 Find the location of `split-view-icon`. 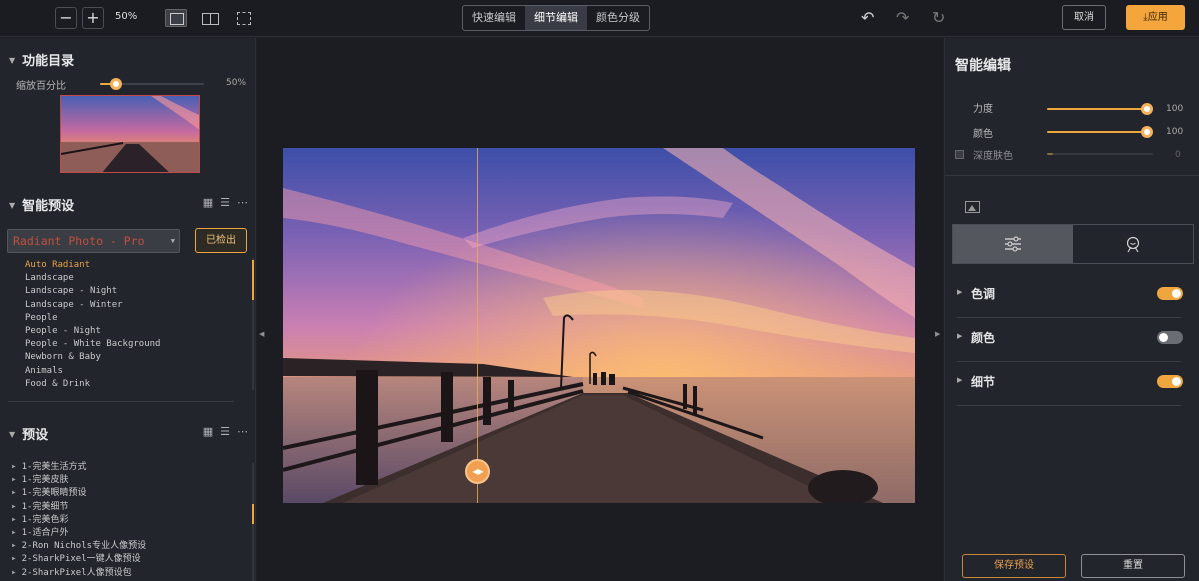

split-view-icon is located at coordinates (210, 18).